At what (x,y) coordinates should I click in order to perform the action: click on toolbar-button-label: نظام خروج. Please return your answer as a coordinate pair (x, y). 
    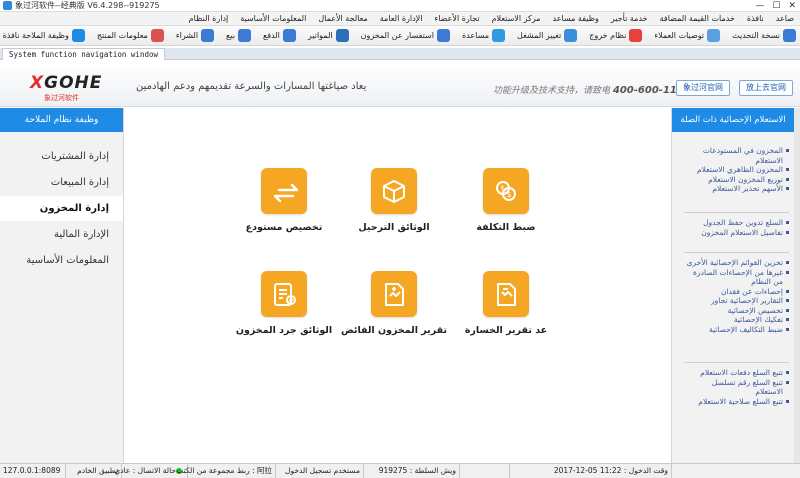
    Looking at the image, I should click on (608, 35).